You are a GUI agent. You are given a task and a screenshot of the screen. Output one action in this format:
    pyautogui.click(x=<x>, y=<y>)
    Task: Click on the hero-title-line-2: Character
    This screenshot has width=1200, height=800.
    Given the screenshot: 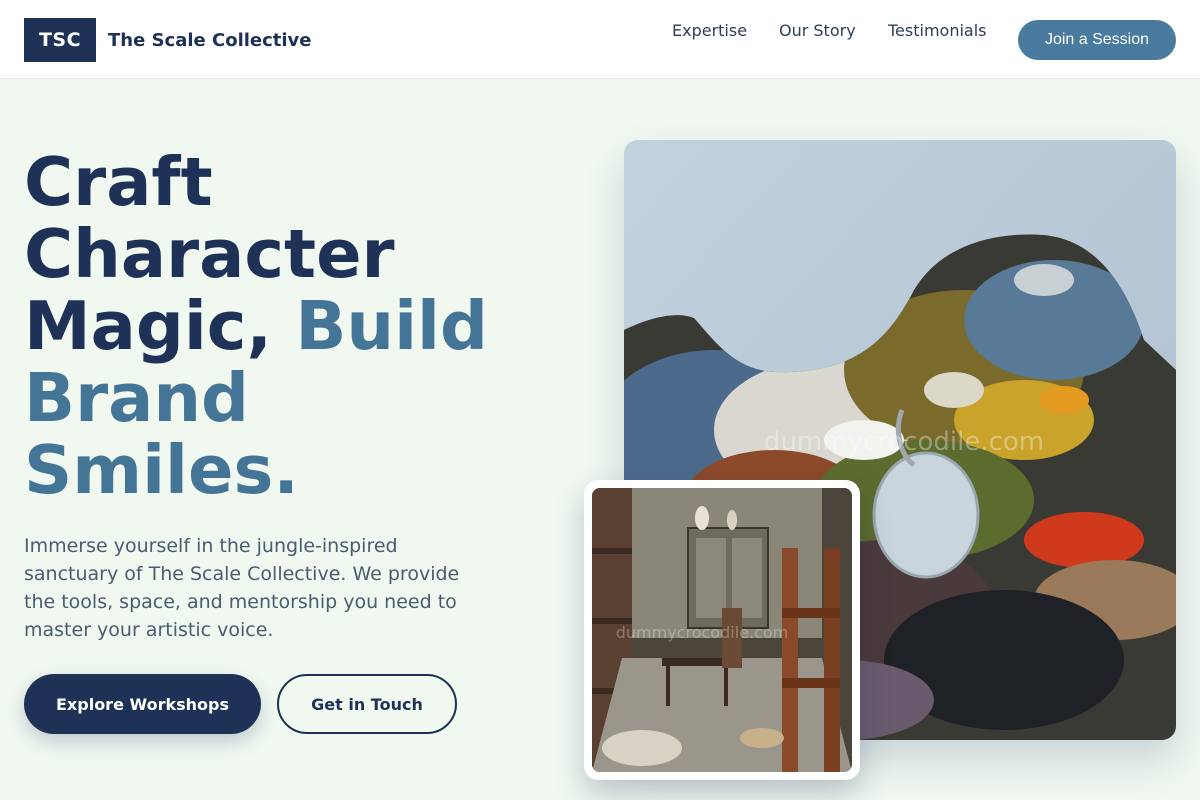 What is the action you would take?
    pyautogui.click(x=209, y=254)
    